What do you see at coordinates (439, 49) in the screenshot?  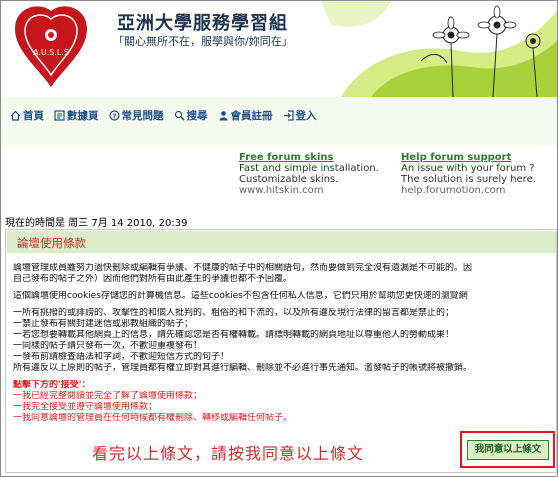 I see `flower-decoration` at bounding box center [439, 49].